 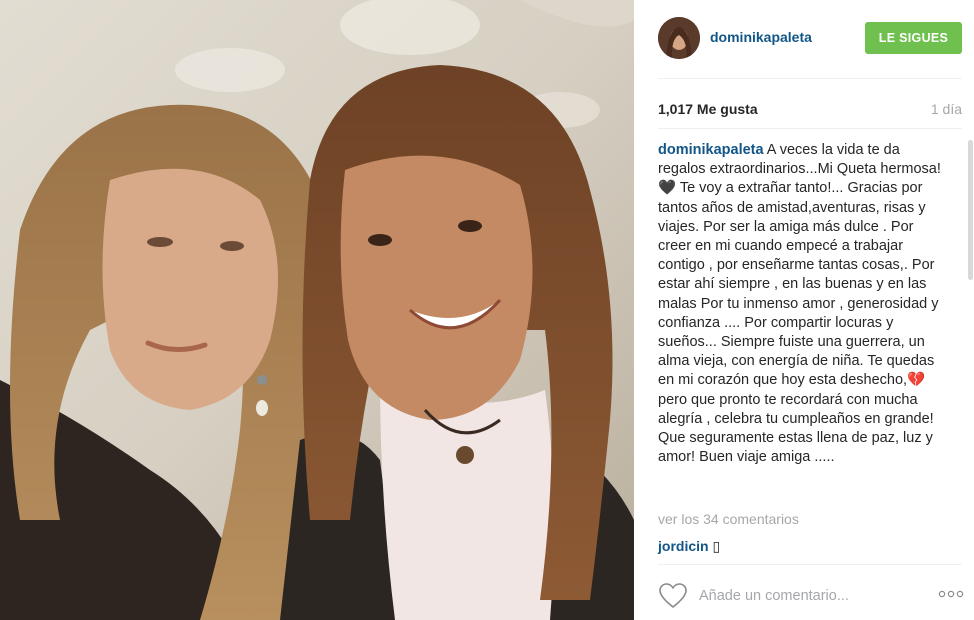 What do you see at coordinates (708, 109) in the screenshot?
I see `likes-count: 1,017 Me gusta` at bounding box center [708, 109].